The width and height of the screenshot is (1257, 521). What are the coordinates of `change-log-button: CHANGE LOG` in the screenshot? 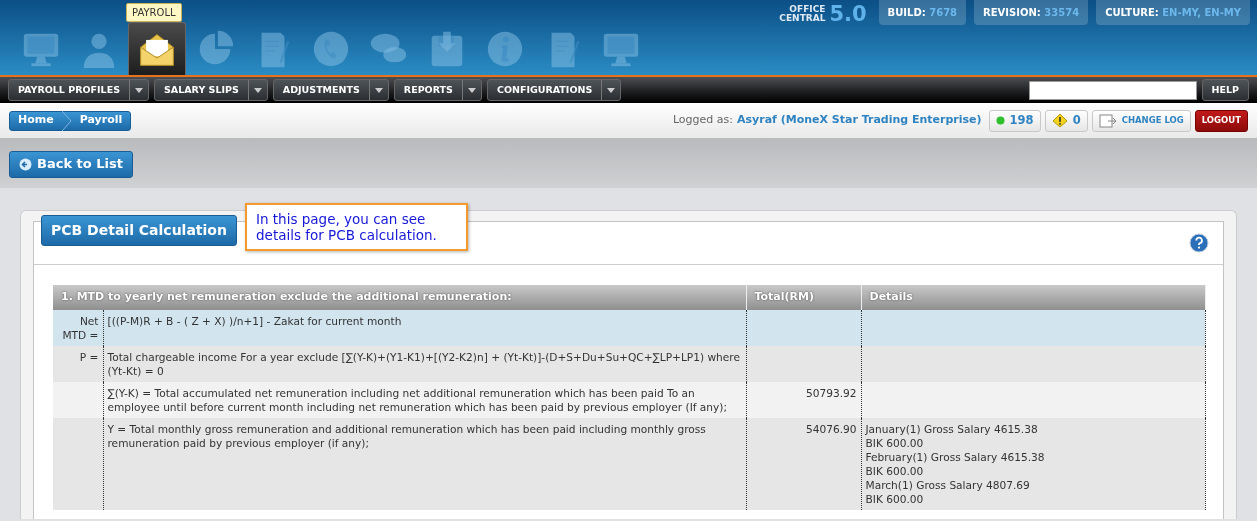 It's located at (1141, 120).